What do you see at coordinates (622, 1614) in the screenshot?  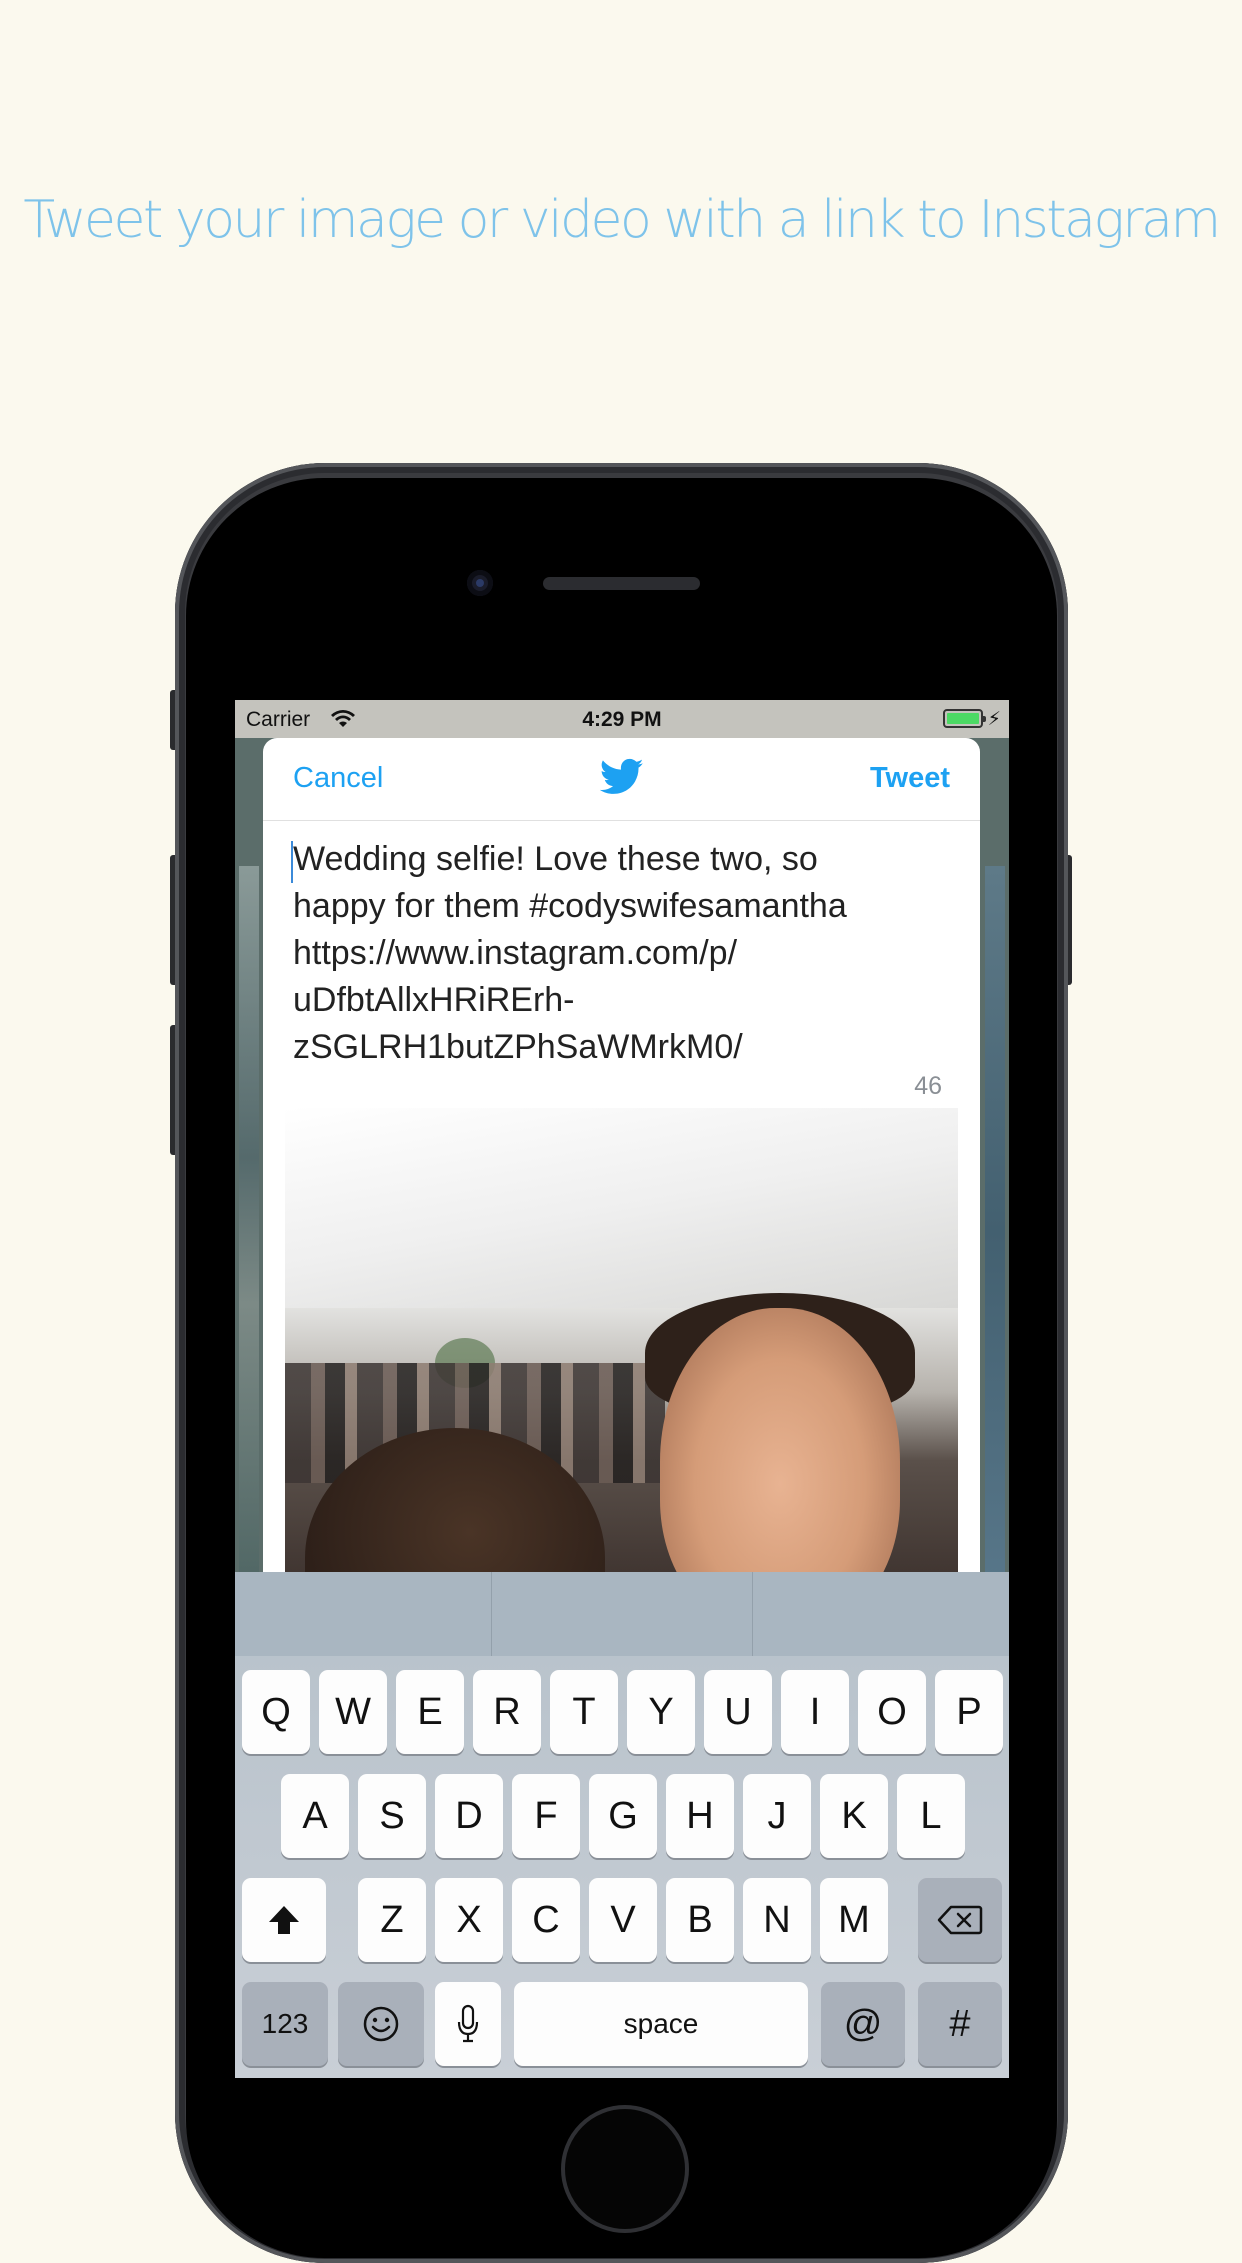 I see `predictive-text-bar` at bounding box center [622, 1614].